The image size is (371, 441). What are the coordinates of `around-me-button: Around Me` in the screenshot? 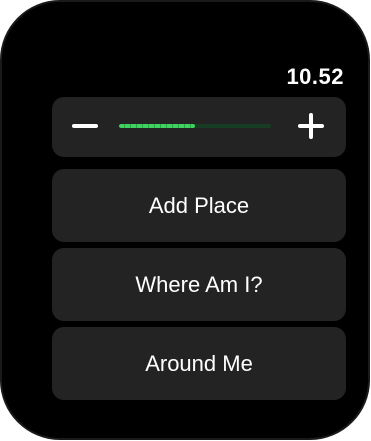 It's located at (199, 363).